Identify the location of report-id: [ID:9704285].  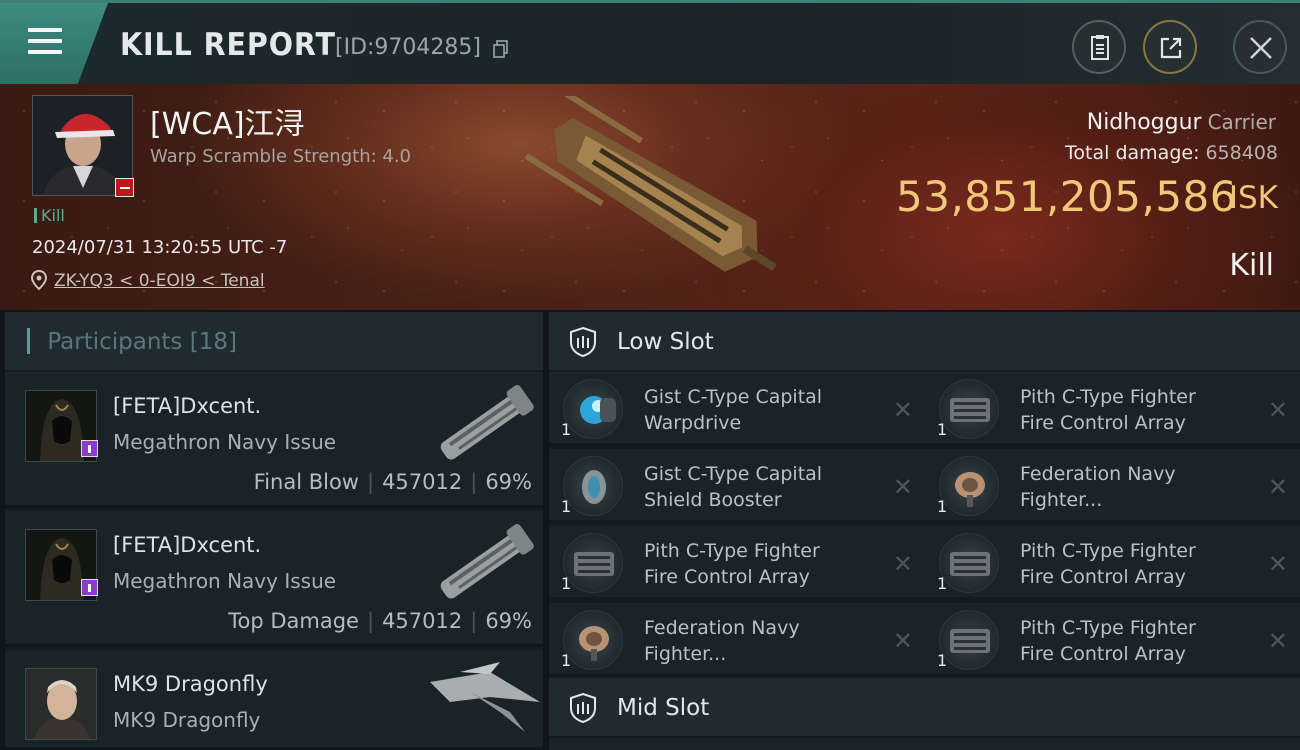
(408, 47).